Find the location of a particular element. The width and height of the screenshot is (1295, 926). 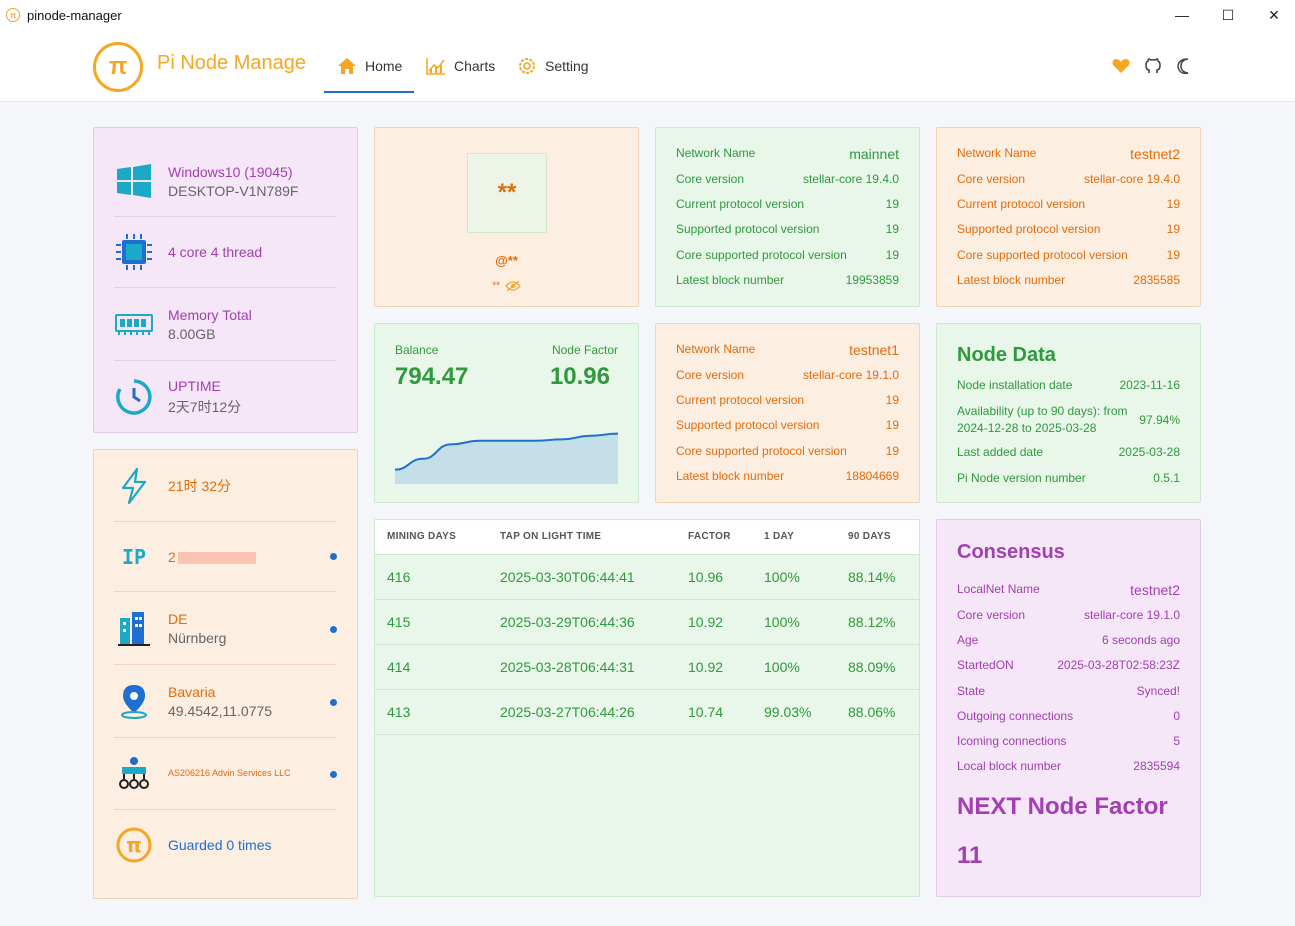

consensus-row-incoming: Icoming connections 5 is located at coordinates (1068, 741).